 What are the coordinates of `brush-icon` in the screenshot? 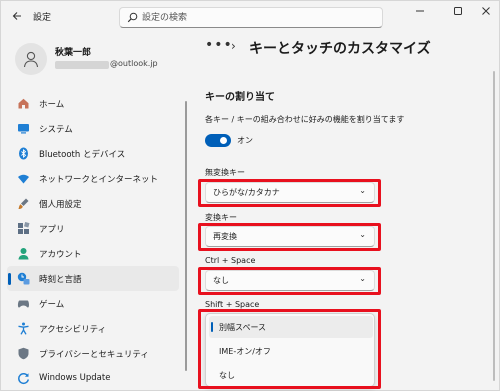 It's located at (23, 203).